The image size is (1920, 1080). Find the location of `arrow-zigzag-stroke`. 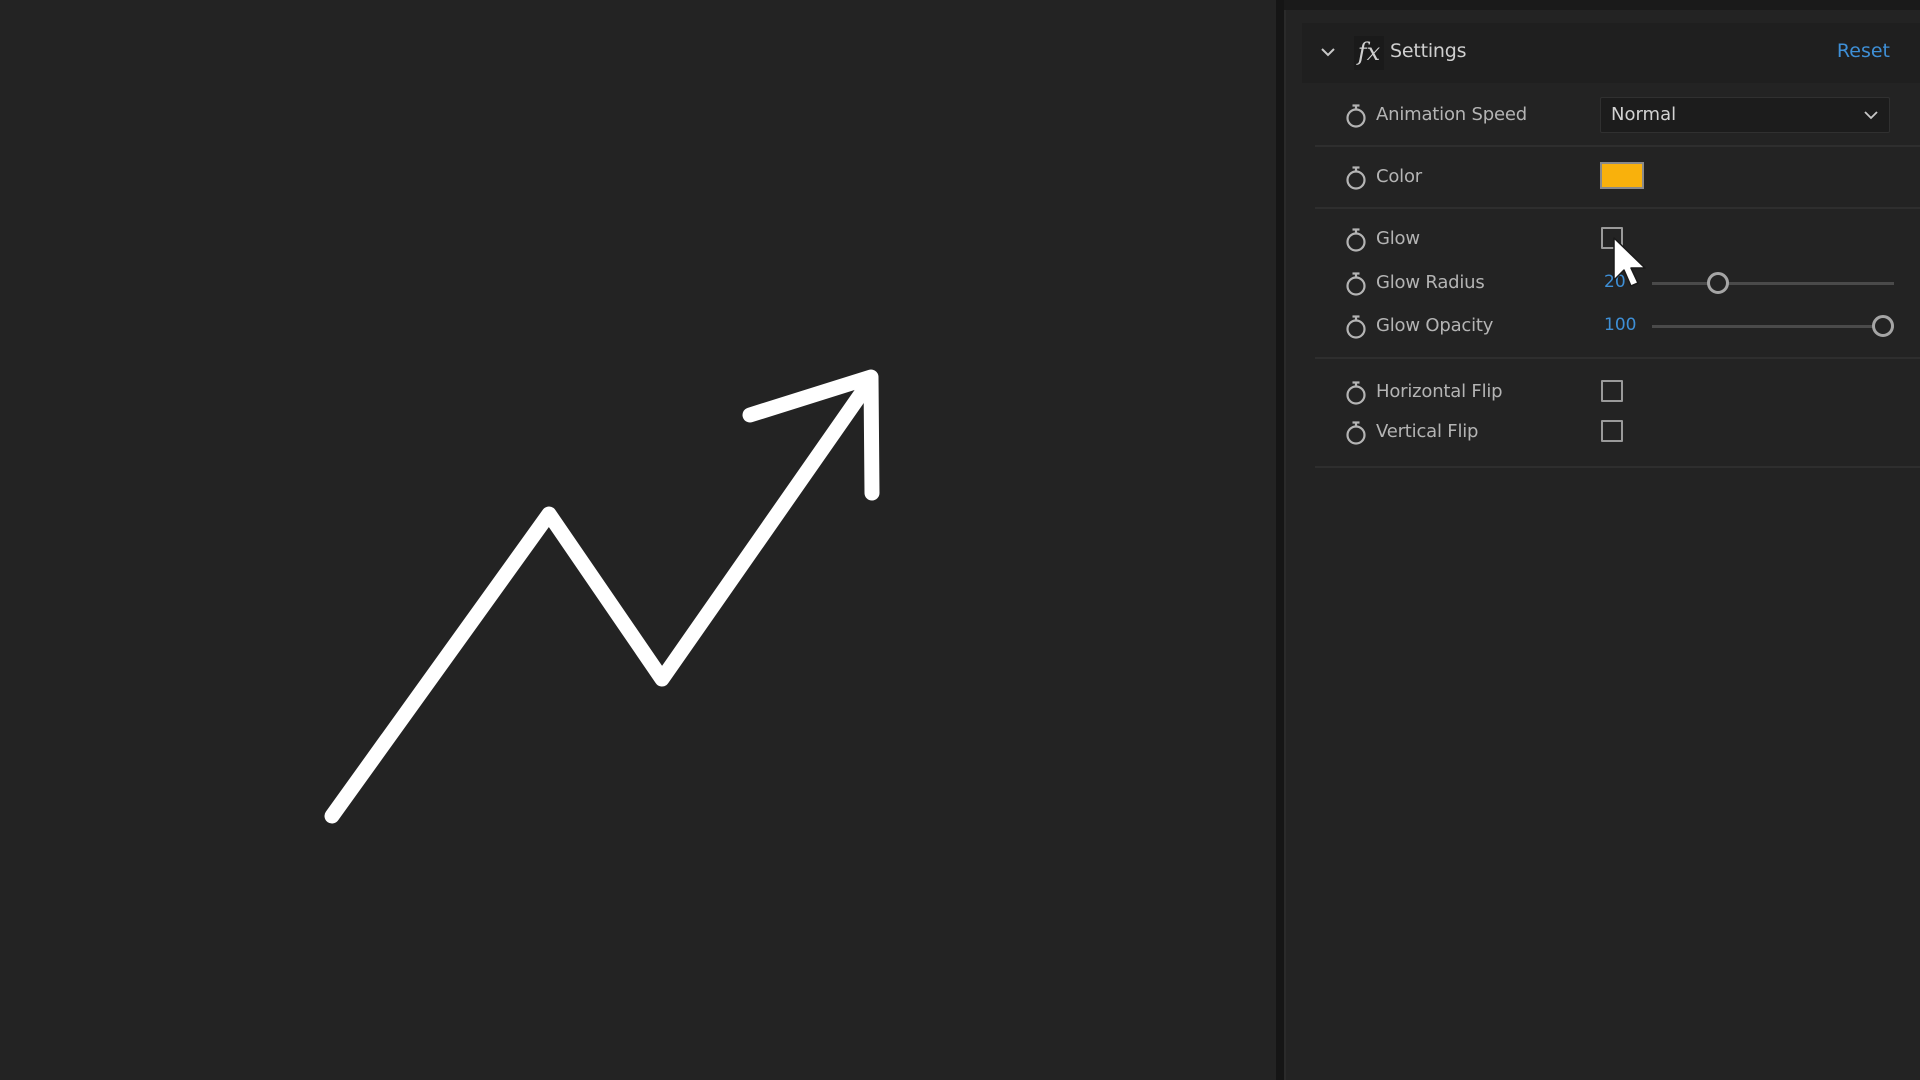

arrow-zigzag-stroke is located at coordinates (601, 598).